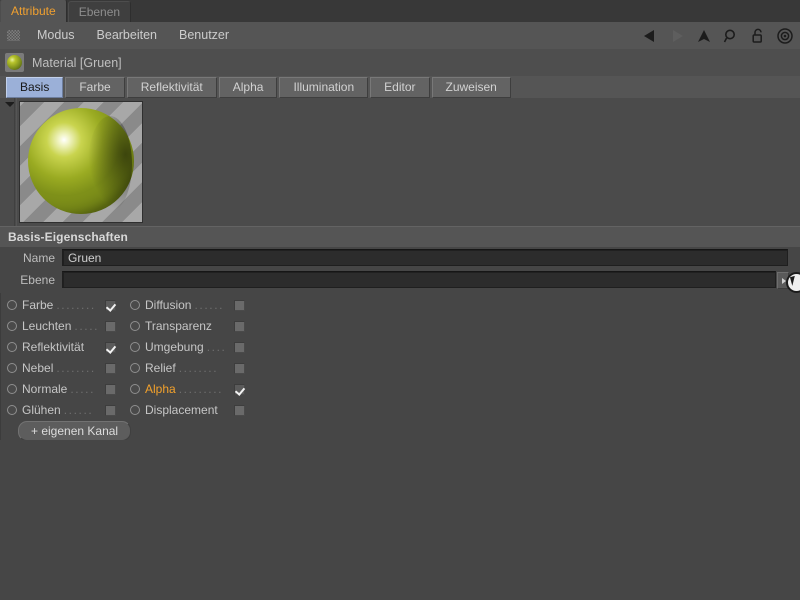  What do you see at coordinates (717, 35) in the screenshot?
I see `menu-bar-icons` at bounding box center [717, 35].